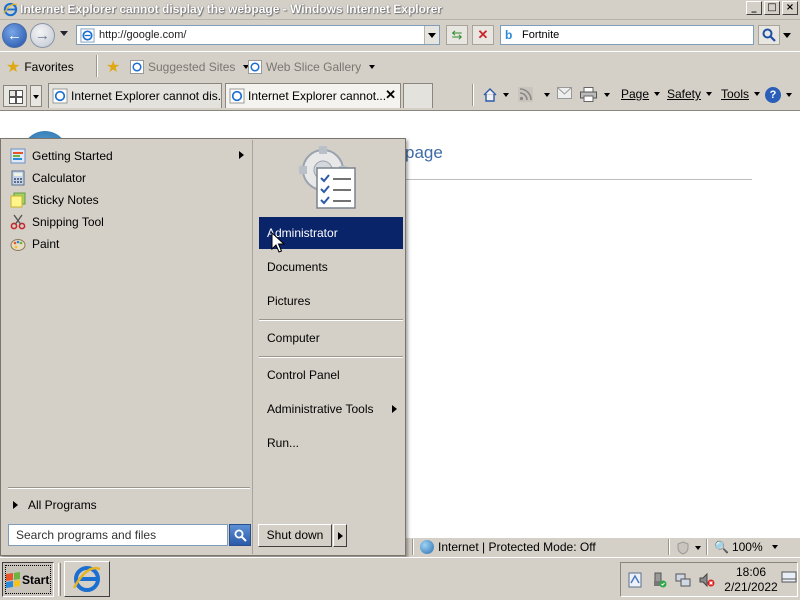  I want to click on print-button, so click(595, 94).